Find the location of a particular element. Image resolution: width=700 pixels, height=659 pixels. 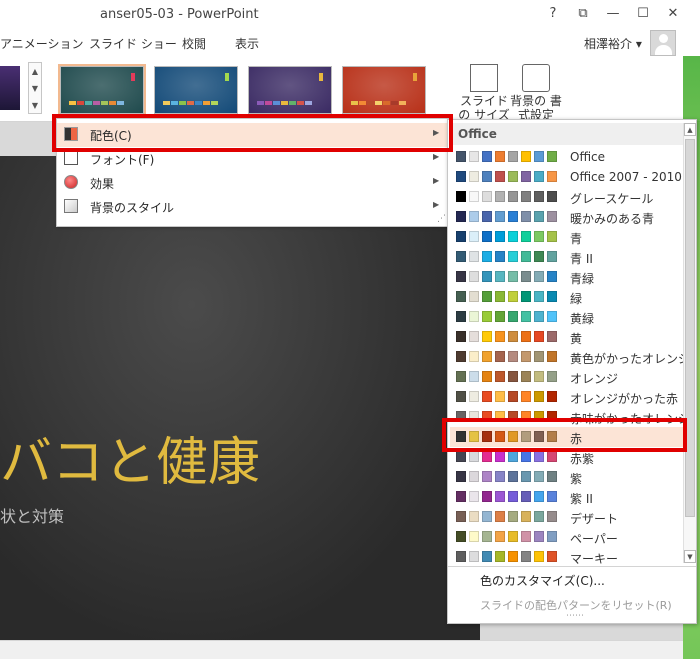

slide-size-button: スライドの サイズ is located at coordinates (484, 91).